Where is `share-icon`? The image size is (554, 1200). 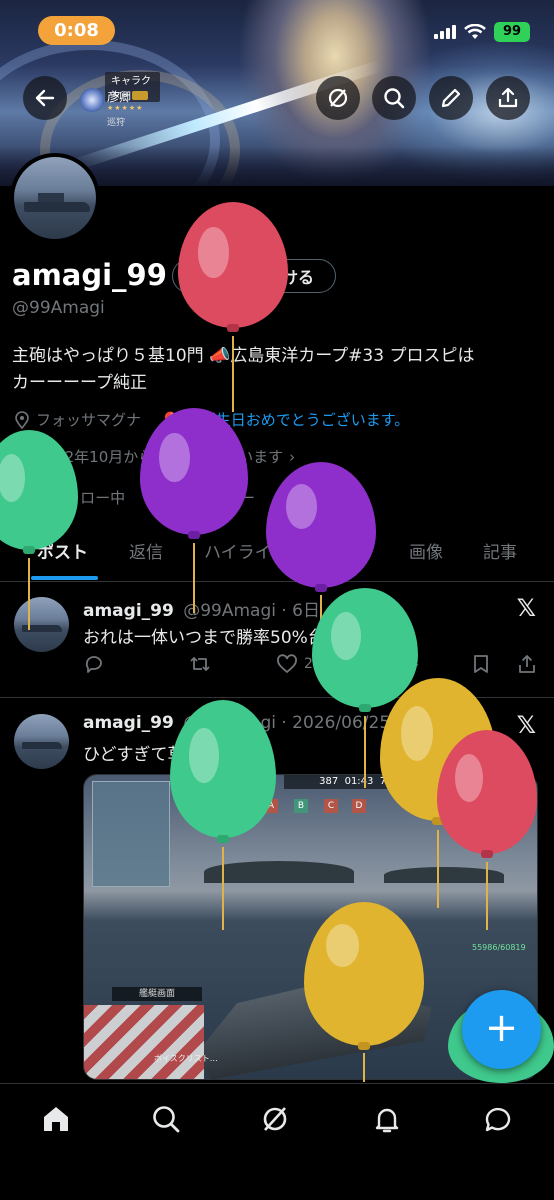
share-icon is located at coordinates (527, 664).